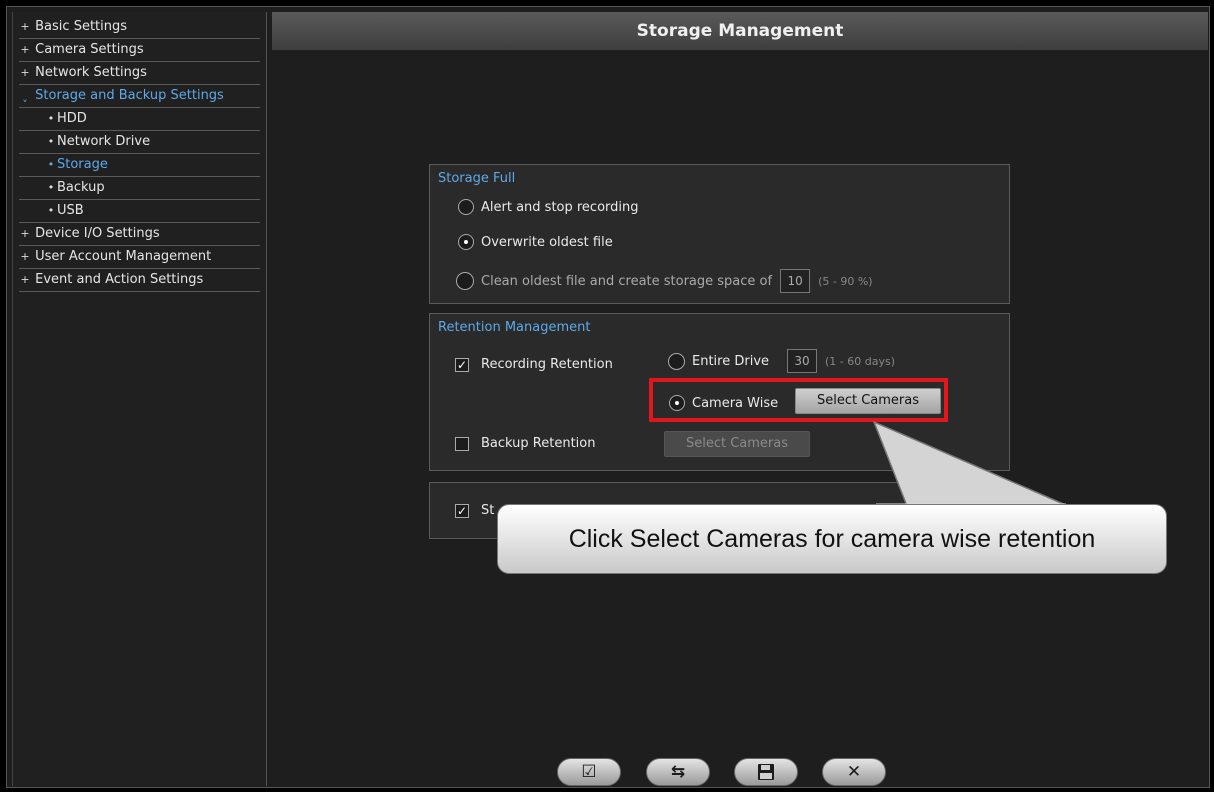 Image resolution: width=1214 pixels, height=792 pixels. Describe the element at coordinates (854, 772) in the screenshot. I see `close-icon: ✕` at that location.